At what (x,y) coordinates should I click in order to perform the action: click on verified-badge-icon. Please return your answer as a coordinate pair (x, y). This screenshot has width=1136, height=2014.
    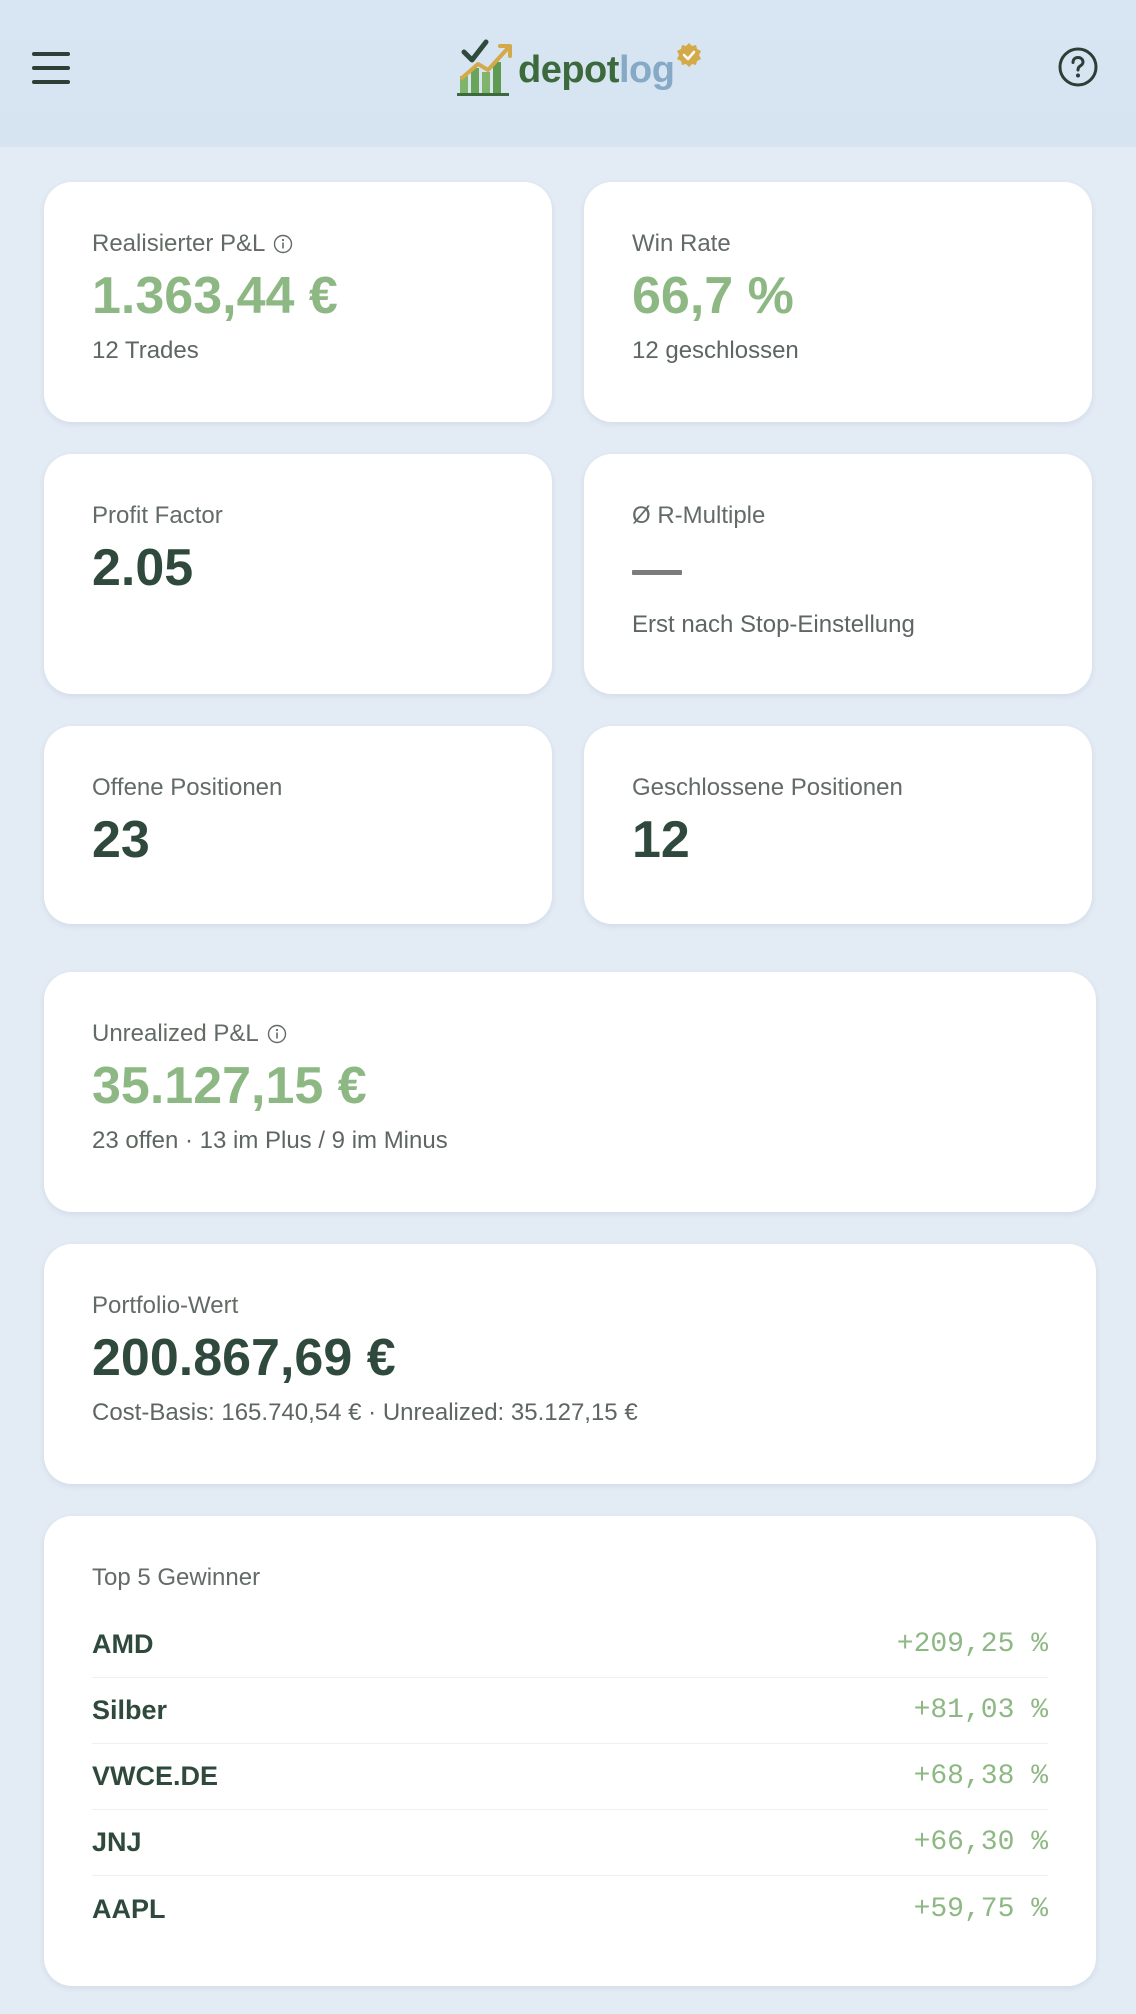
    Looking at the image, I should click on (689, 55).